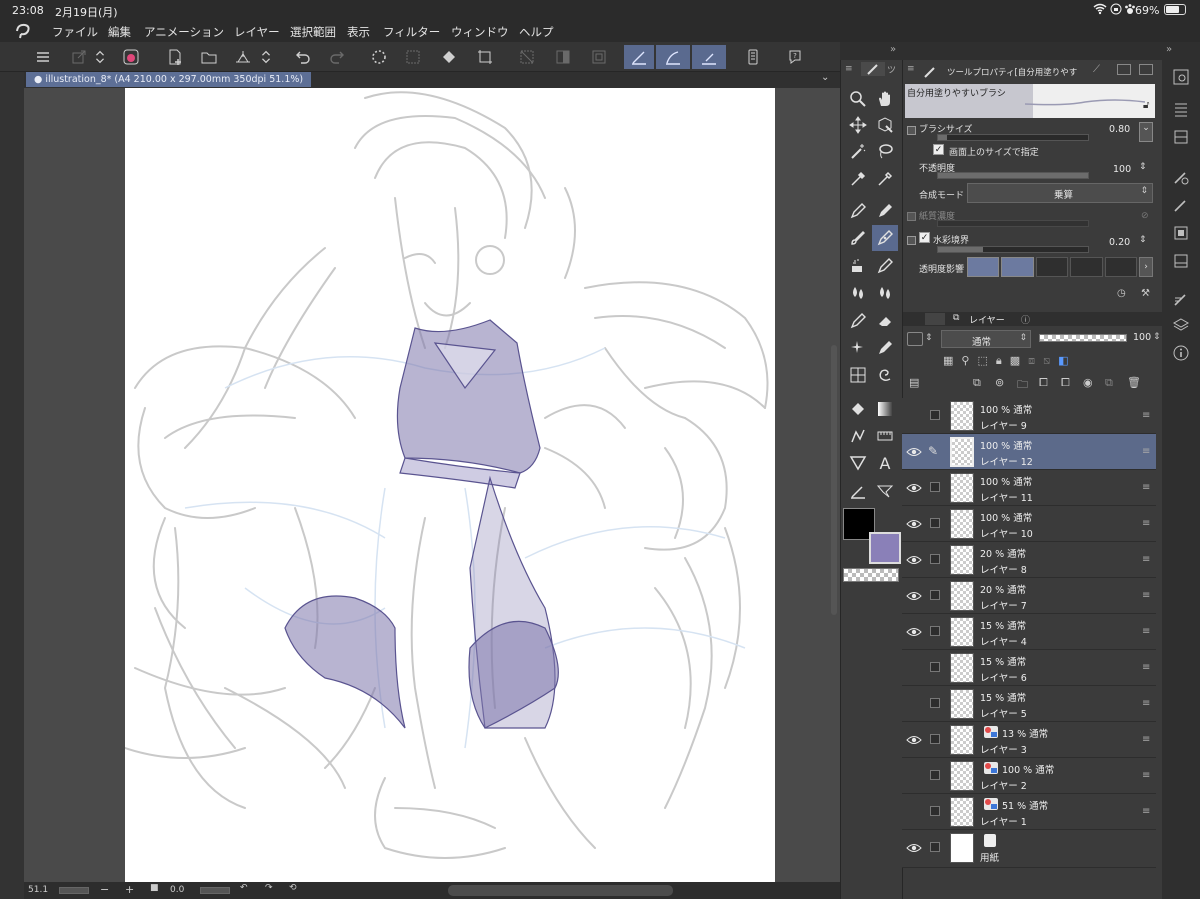 This screenshot has height=899, width=1200. I want to click on blend-tool-icon, so click(858, 293).